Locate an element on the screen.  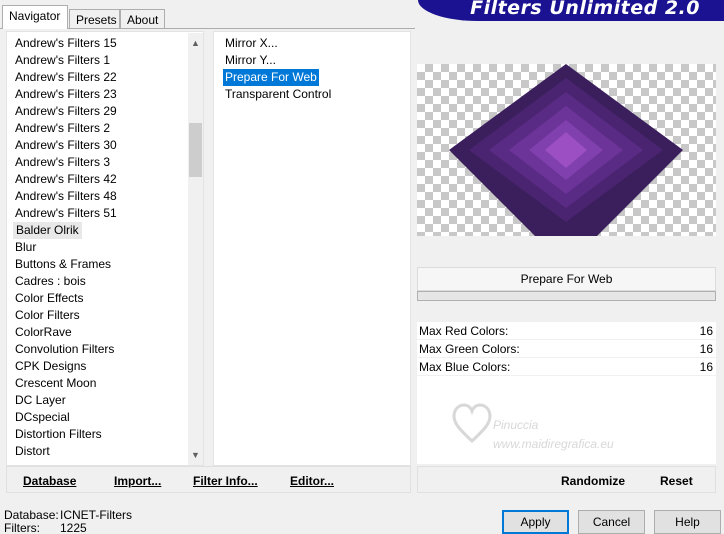
preview-canvas is located at coordinates (566, 150).